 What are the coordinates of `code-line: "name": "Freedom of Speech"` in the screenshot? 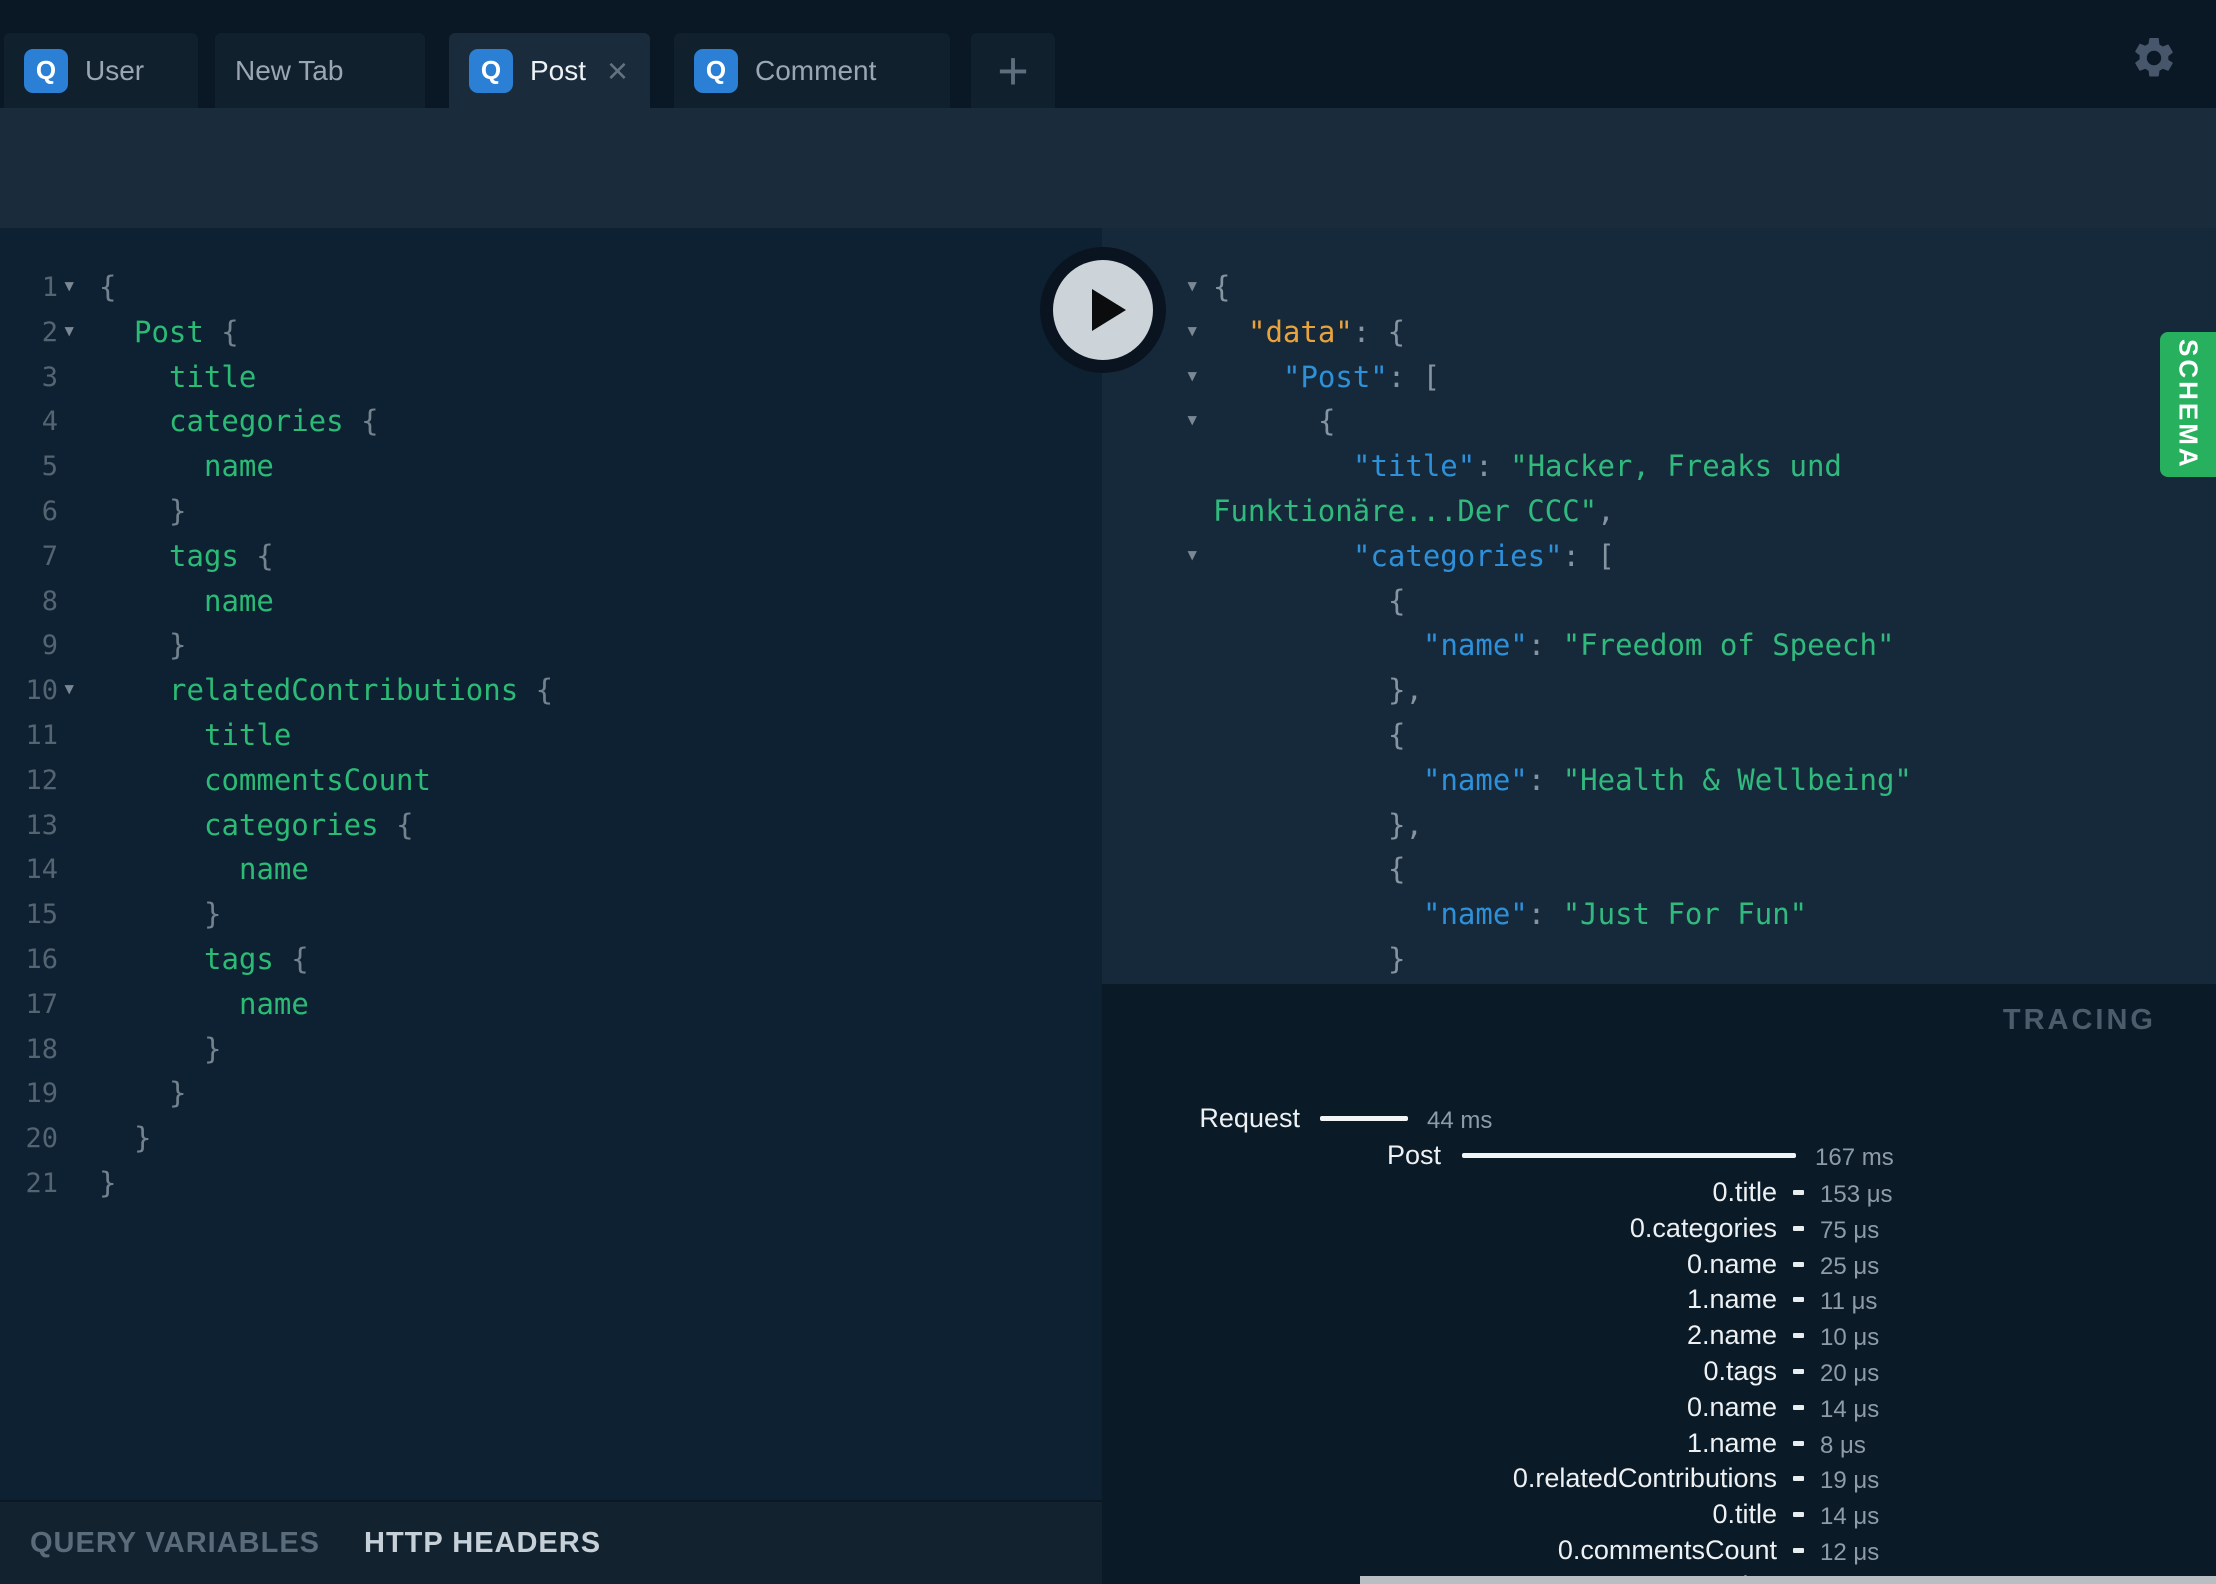 It's located at (1659, 645).